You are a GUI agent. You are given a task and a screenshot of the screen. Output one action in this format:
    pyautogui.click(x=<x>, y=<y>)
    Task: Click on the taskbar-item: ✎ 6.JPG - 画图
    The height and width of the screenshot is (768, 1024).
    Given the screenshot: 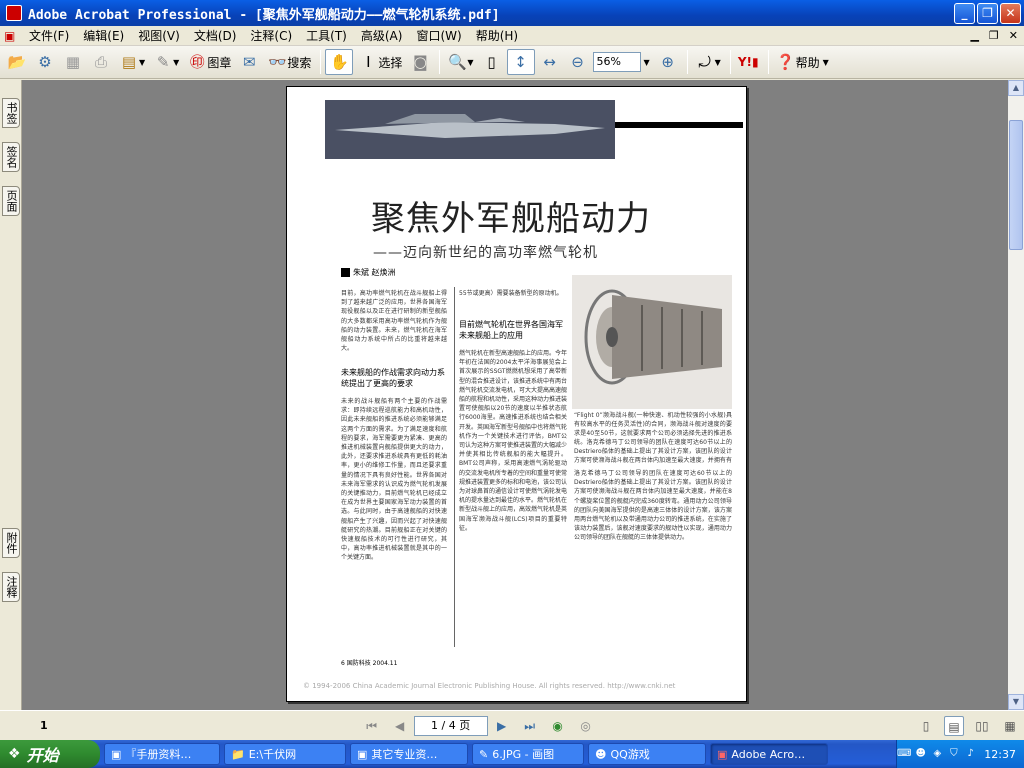 What is the action you would take?
    pyautogui.click(x=528, y=754)
    